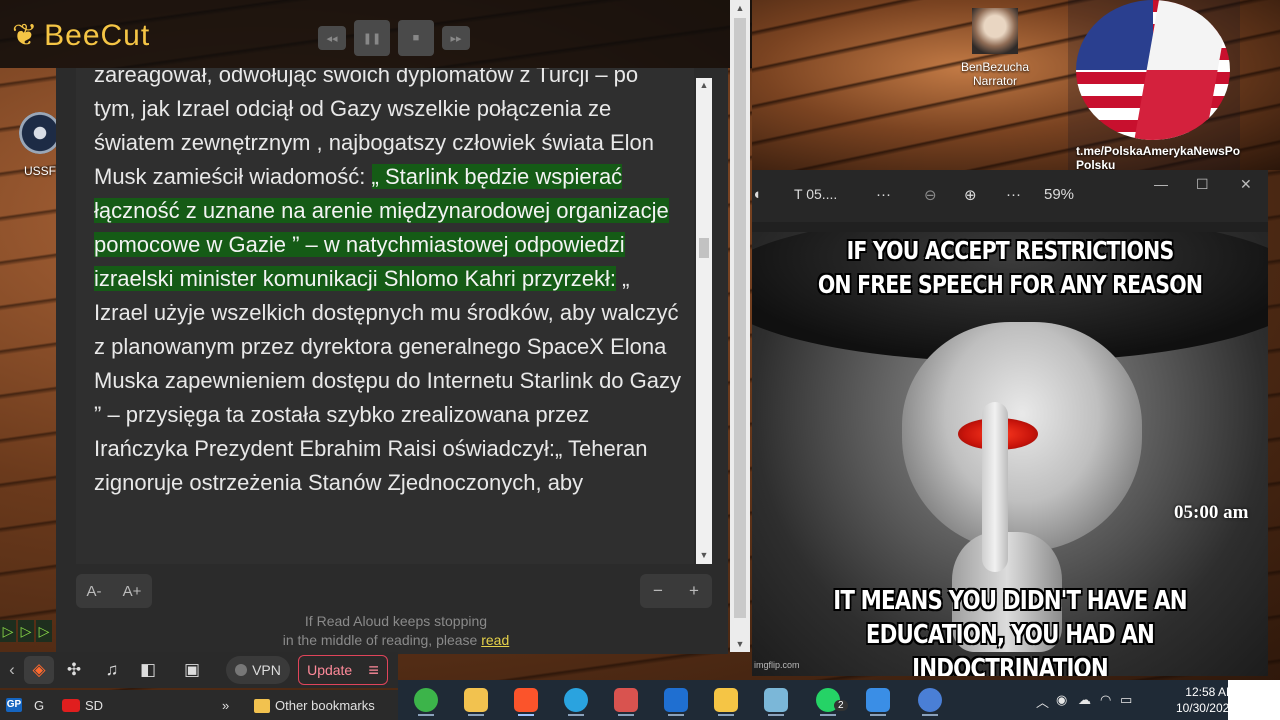 This screenshot has height=720, width=1280. What do you see at coordinates (1105, 700) in the screenshot?
I see `wifi-icon: ◠` at bounding box center [1105, 700].